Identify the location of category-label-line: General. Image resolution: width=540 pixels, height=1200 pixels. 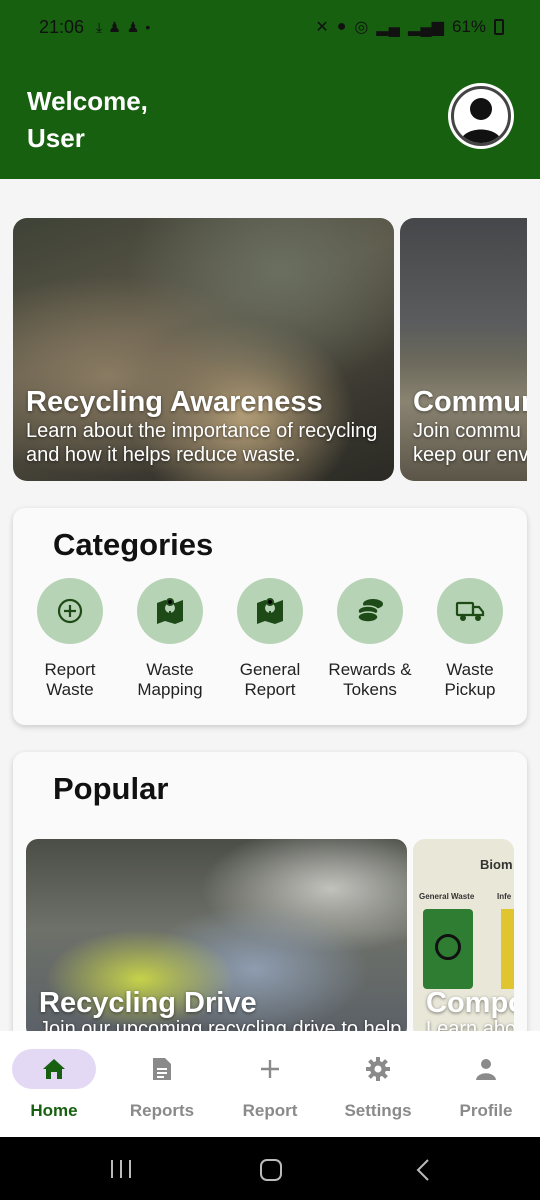
(270, 669).